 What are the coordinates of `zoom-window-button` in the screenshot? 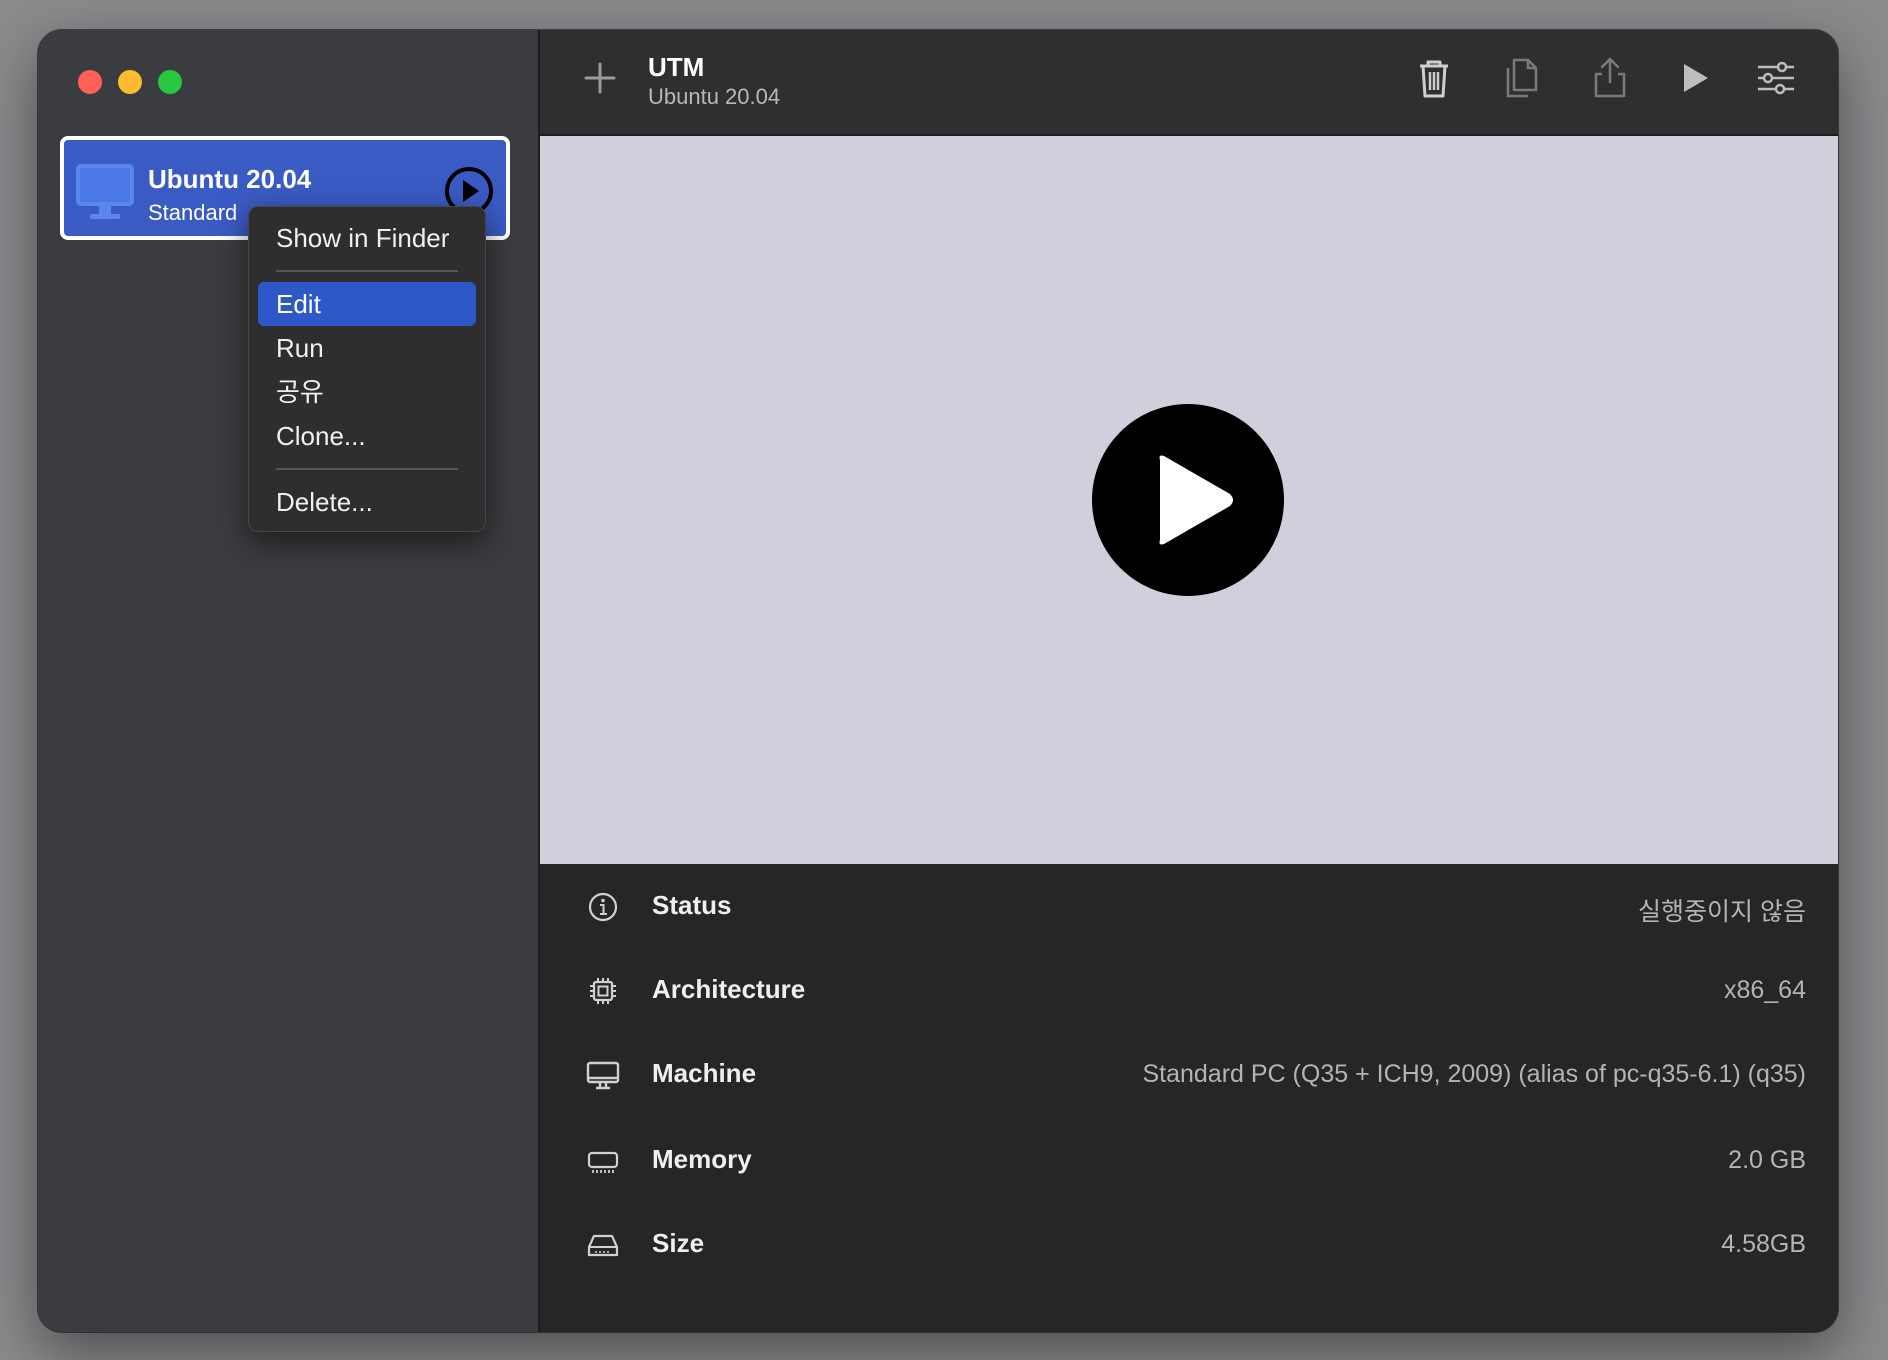 It's located at (170, 82).